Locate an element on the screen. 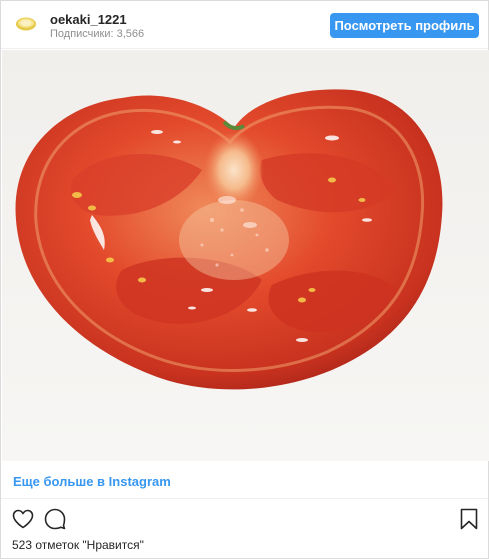  heart-icon-svg is located at coordinates (23, 519).